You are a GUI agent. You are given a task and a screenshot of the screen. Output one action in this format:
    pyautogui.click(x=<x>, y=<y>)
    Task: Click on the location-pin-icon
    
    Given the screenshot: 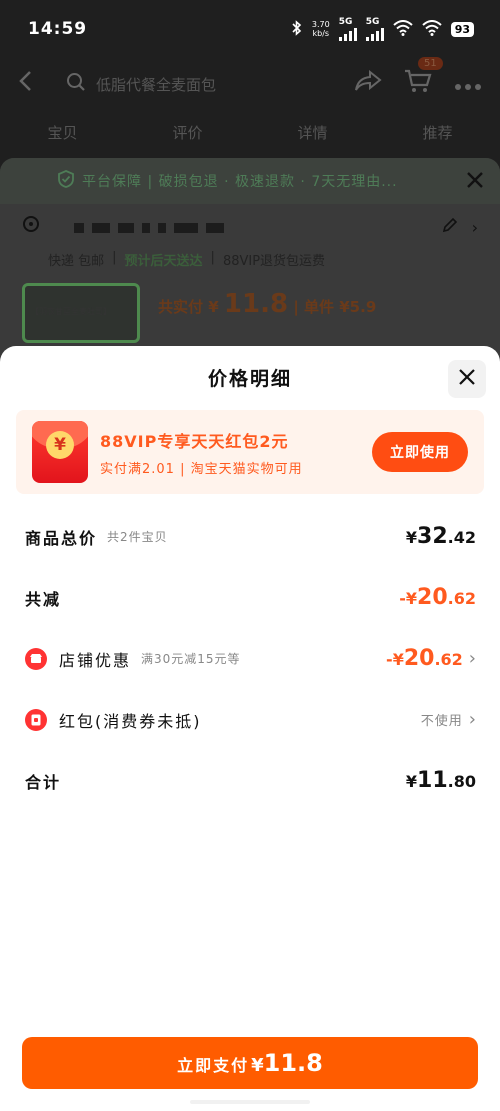 What is the action you would take?
    pyautogui.click(x=31, y=227)
    